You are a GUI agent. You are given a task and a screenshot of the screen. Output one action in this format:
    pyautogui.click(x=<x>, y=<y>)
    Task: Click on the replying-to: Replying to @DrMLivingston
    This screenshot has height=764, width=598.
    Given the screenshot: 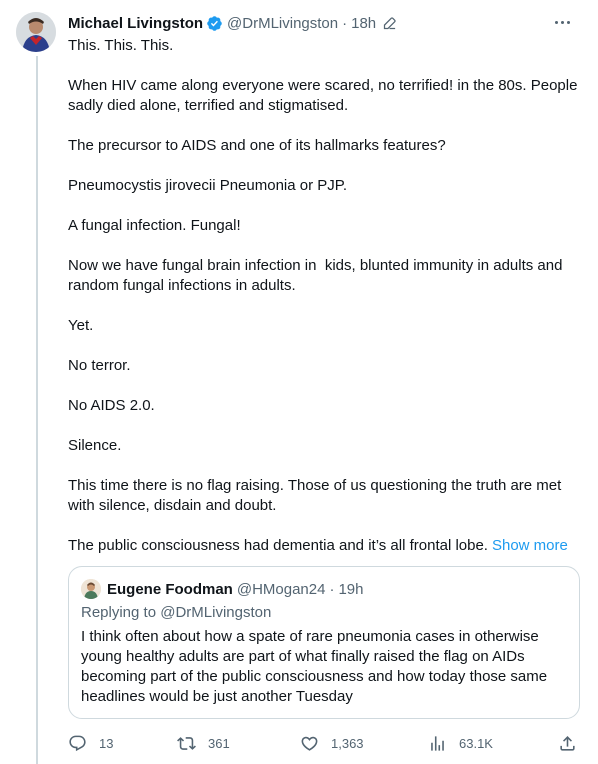 What is the action you would take?
    pyautogui.click(x=324, y=613)
    